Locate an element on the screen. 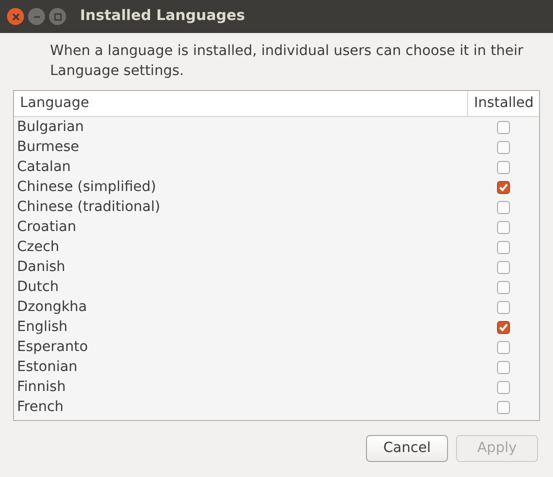  maximize-button is located at coordinates (57, 16).